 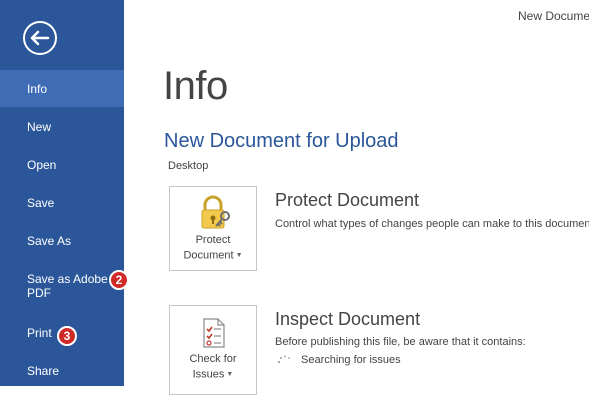 What do you see at coordinates (49, 241) in the screenshot?
I see `sidebar-item-label: Save As` at bounding box center [49, 241].